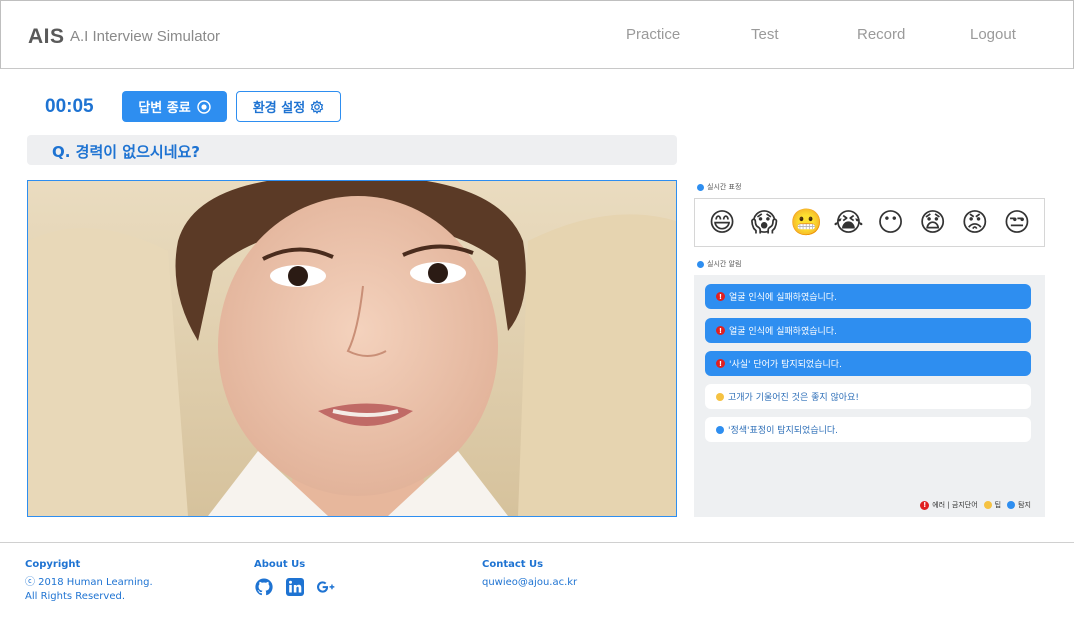 The height and width of the screenshot is (625, 1074). I want to click on crying-face-icon: 😭, so click(848, 222).